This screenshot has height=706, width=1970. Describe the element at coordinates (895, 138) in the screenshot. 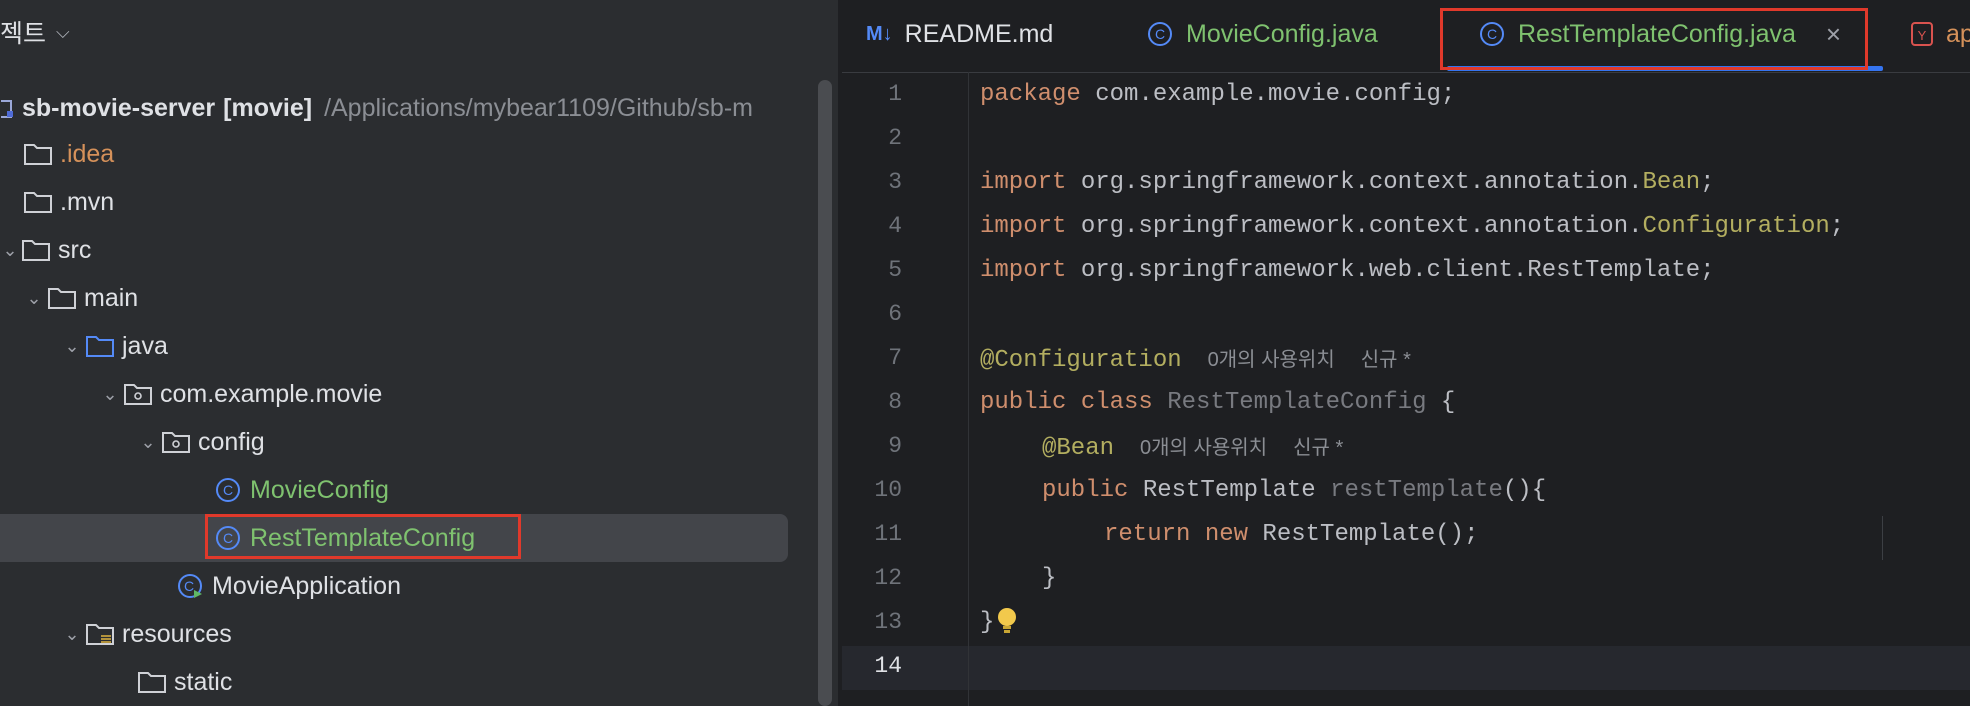

I see `line-number: 2` at that location.